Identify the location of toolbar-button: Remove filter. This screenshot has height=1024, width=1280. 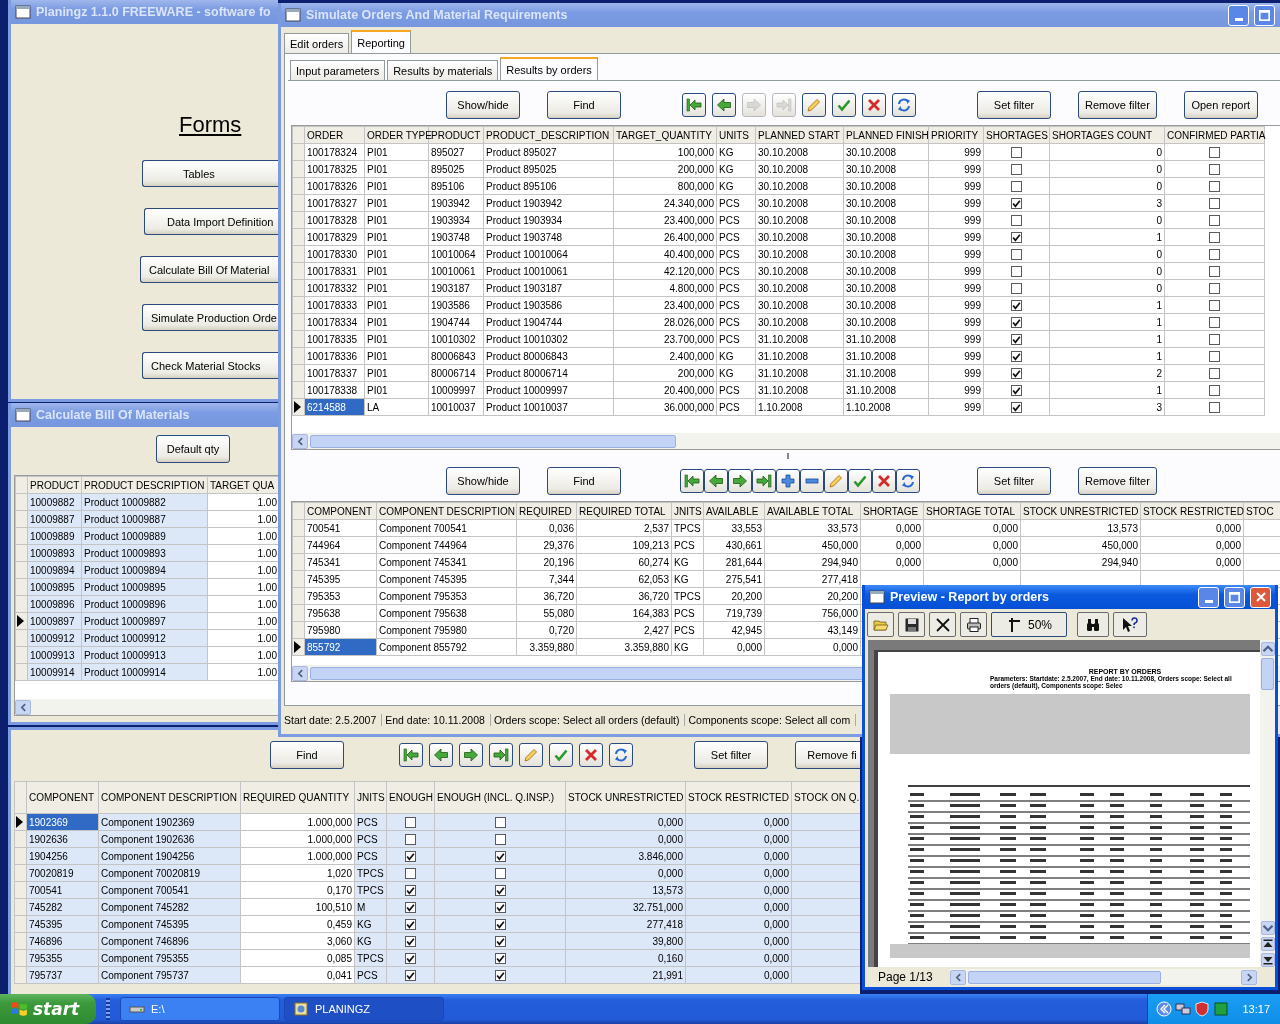
(1117, 481).